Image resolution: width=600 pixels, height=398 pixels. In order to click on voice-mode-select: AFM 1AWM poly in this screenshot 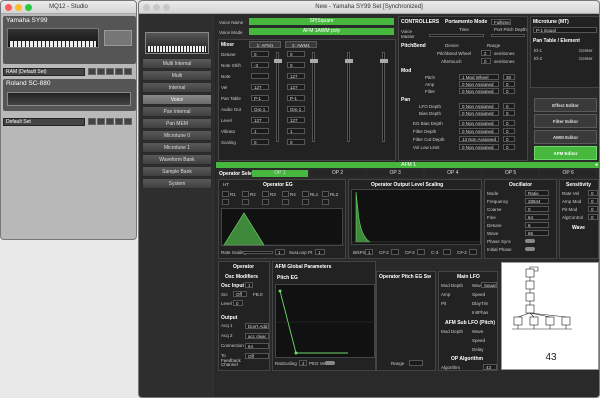, I will do `click(321, 31)`.